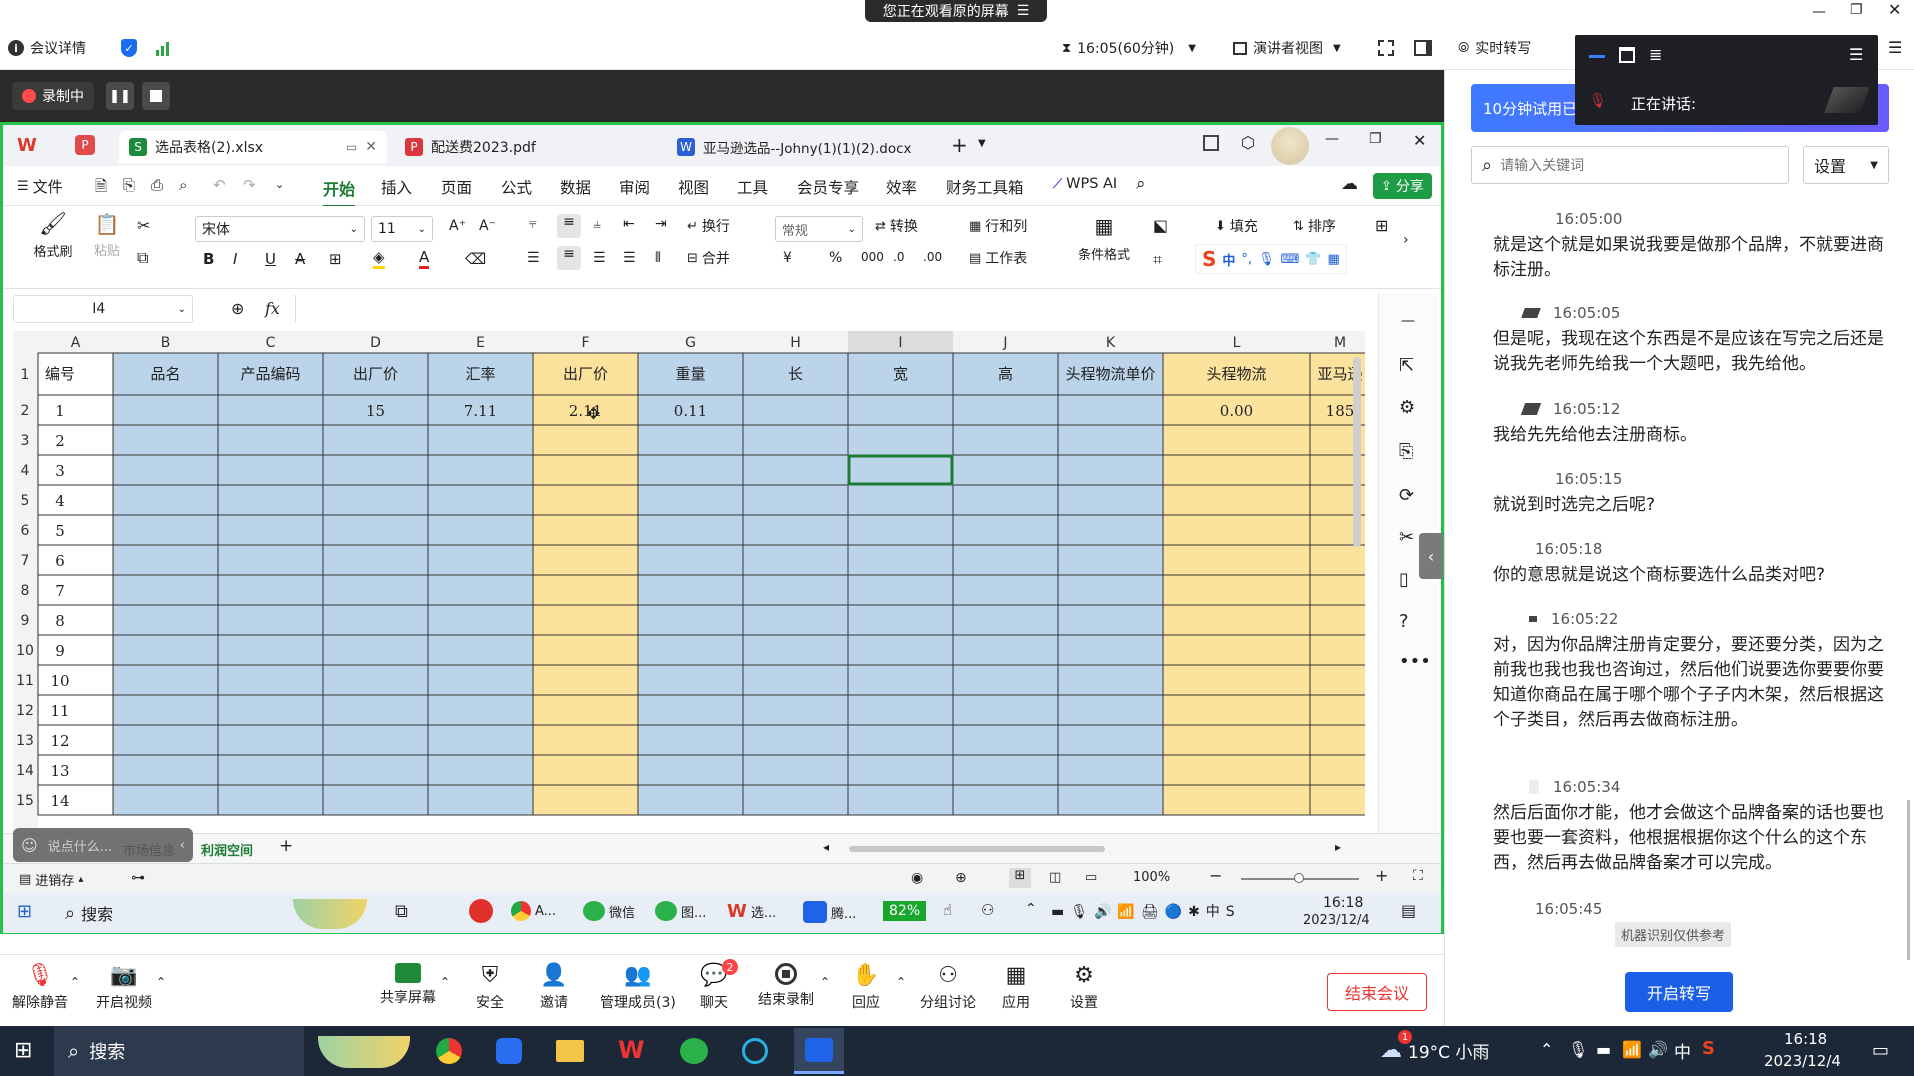 Image resolution: width=1914 pixels, height=1076 pixels. I want to click on font-shrink-icon: A⁻, so click(487, 226).